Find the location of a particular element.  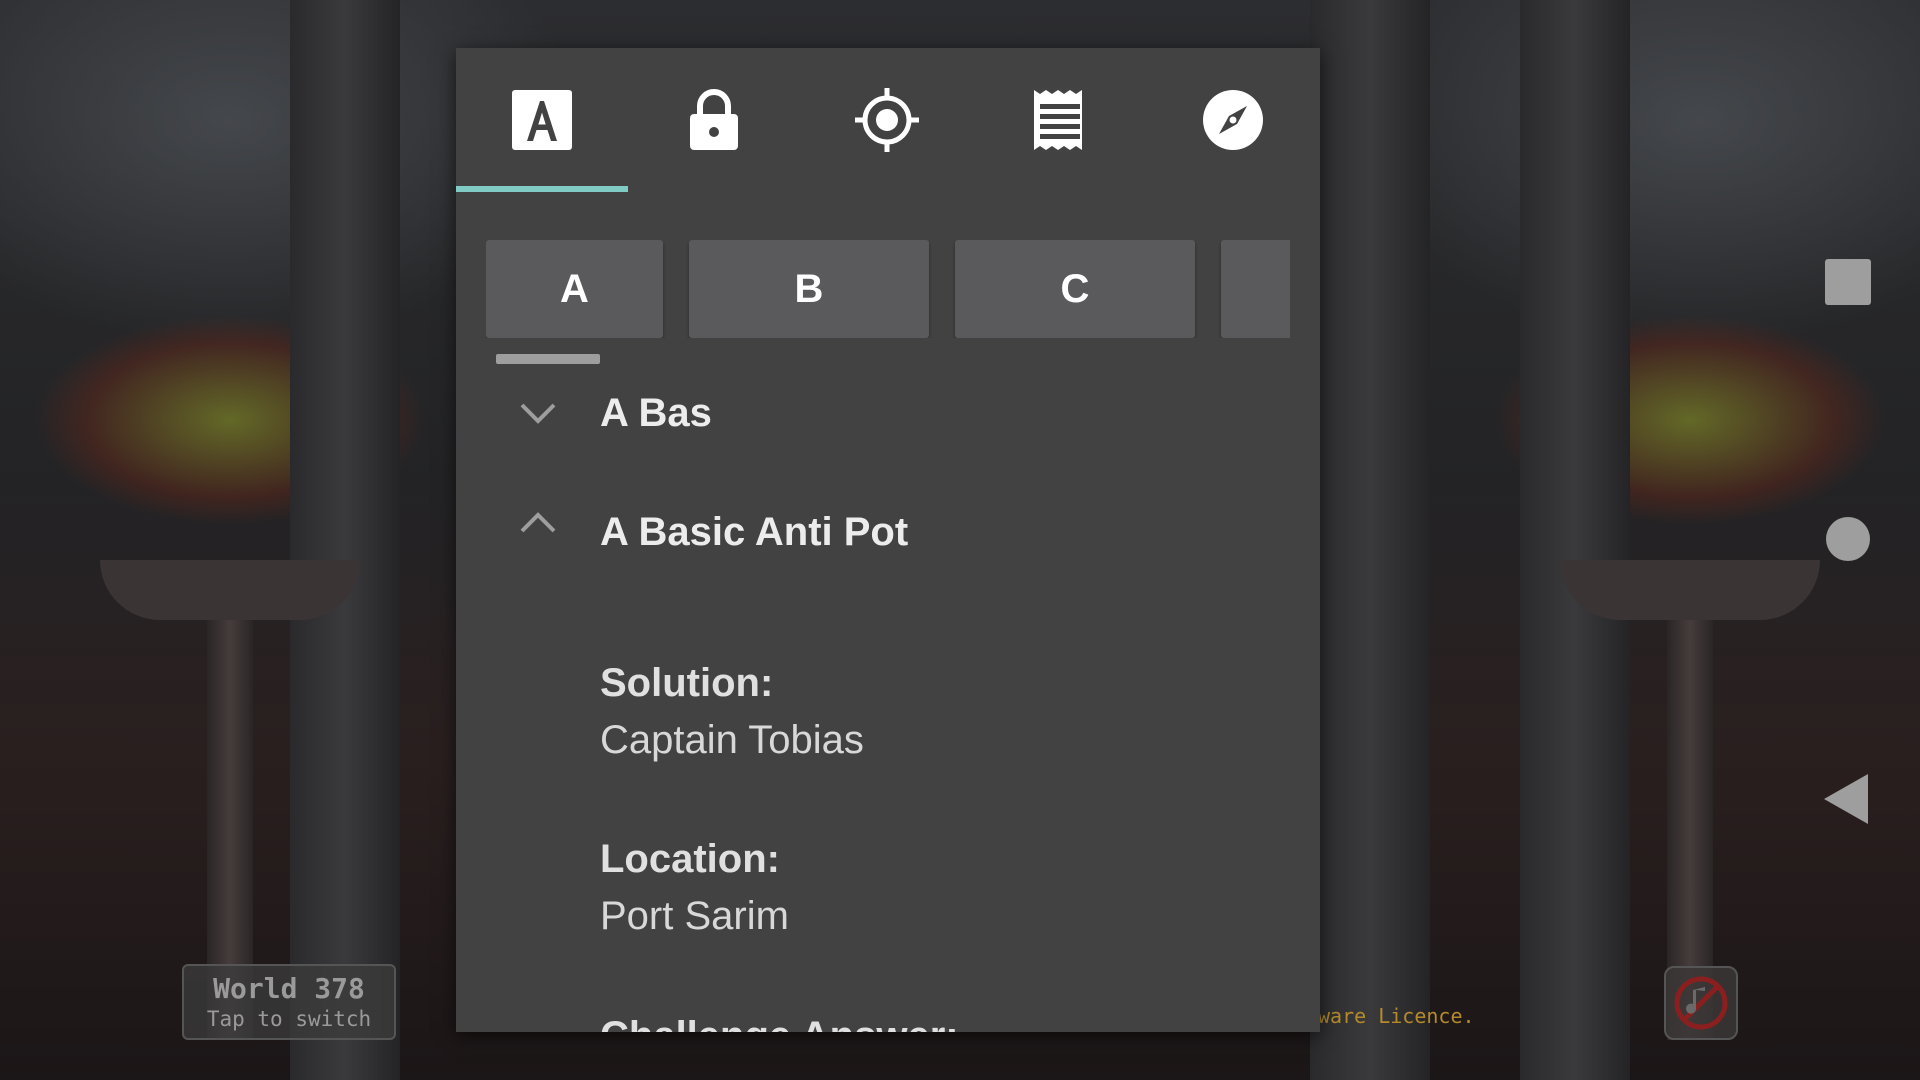

entry-title: A Basic Anti Pot is located at coordinates (754, 531).